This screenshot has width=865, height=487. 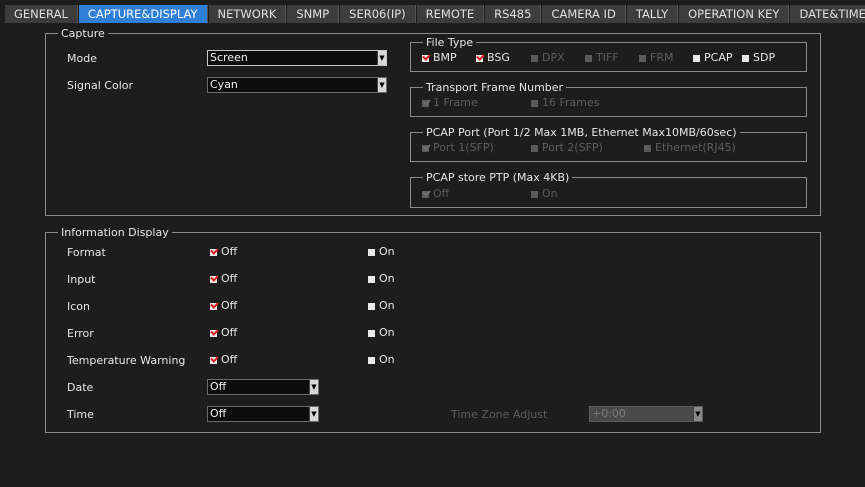 I want to click on tab-date-time: DATE&TIME, so click(x=827, y=14).